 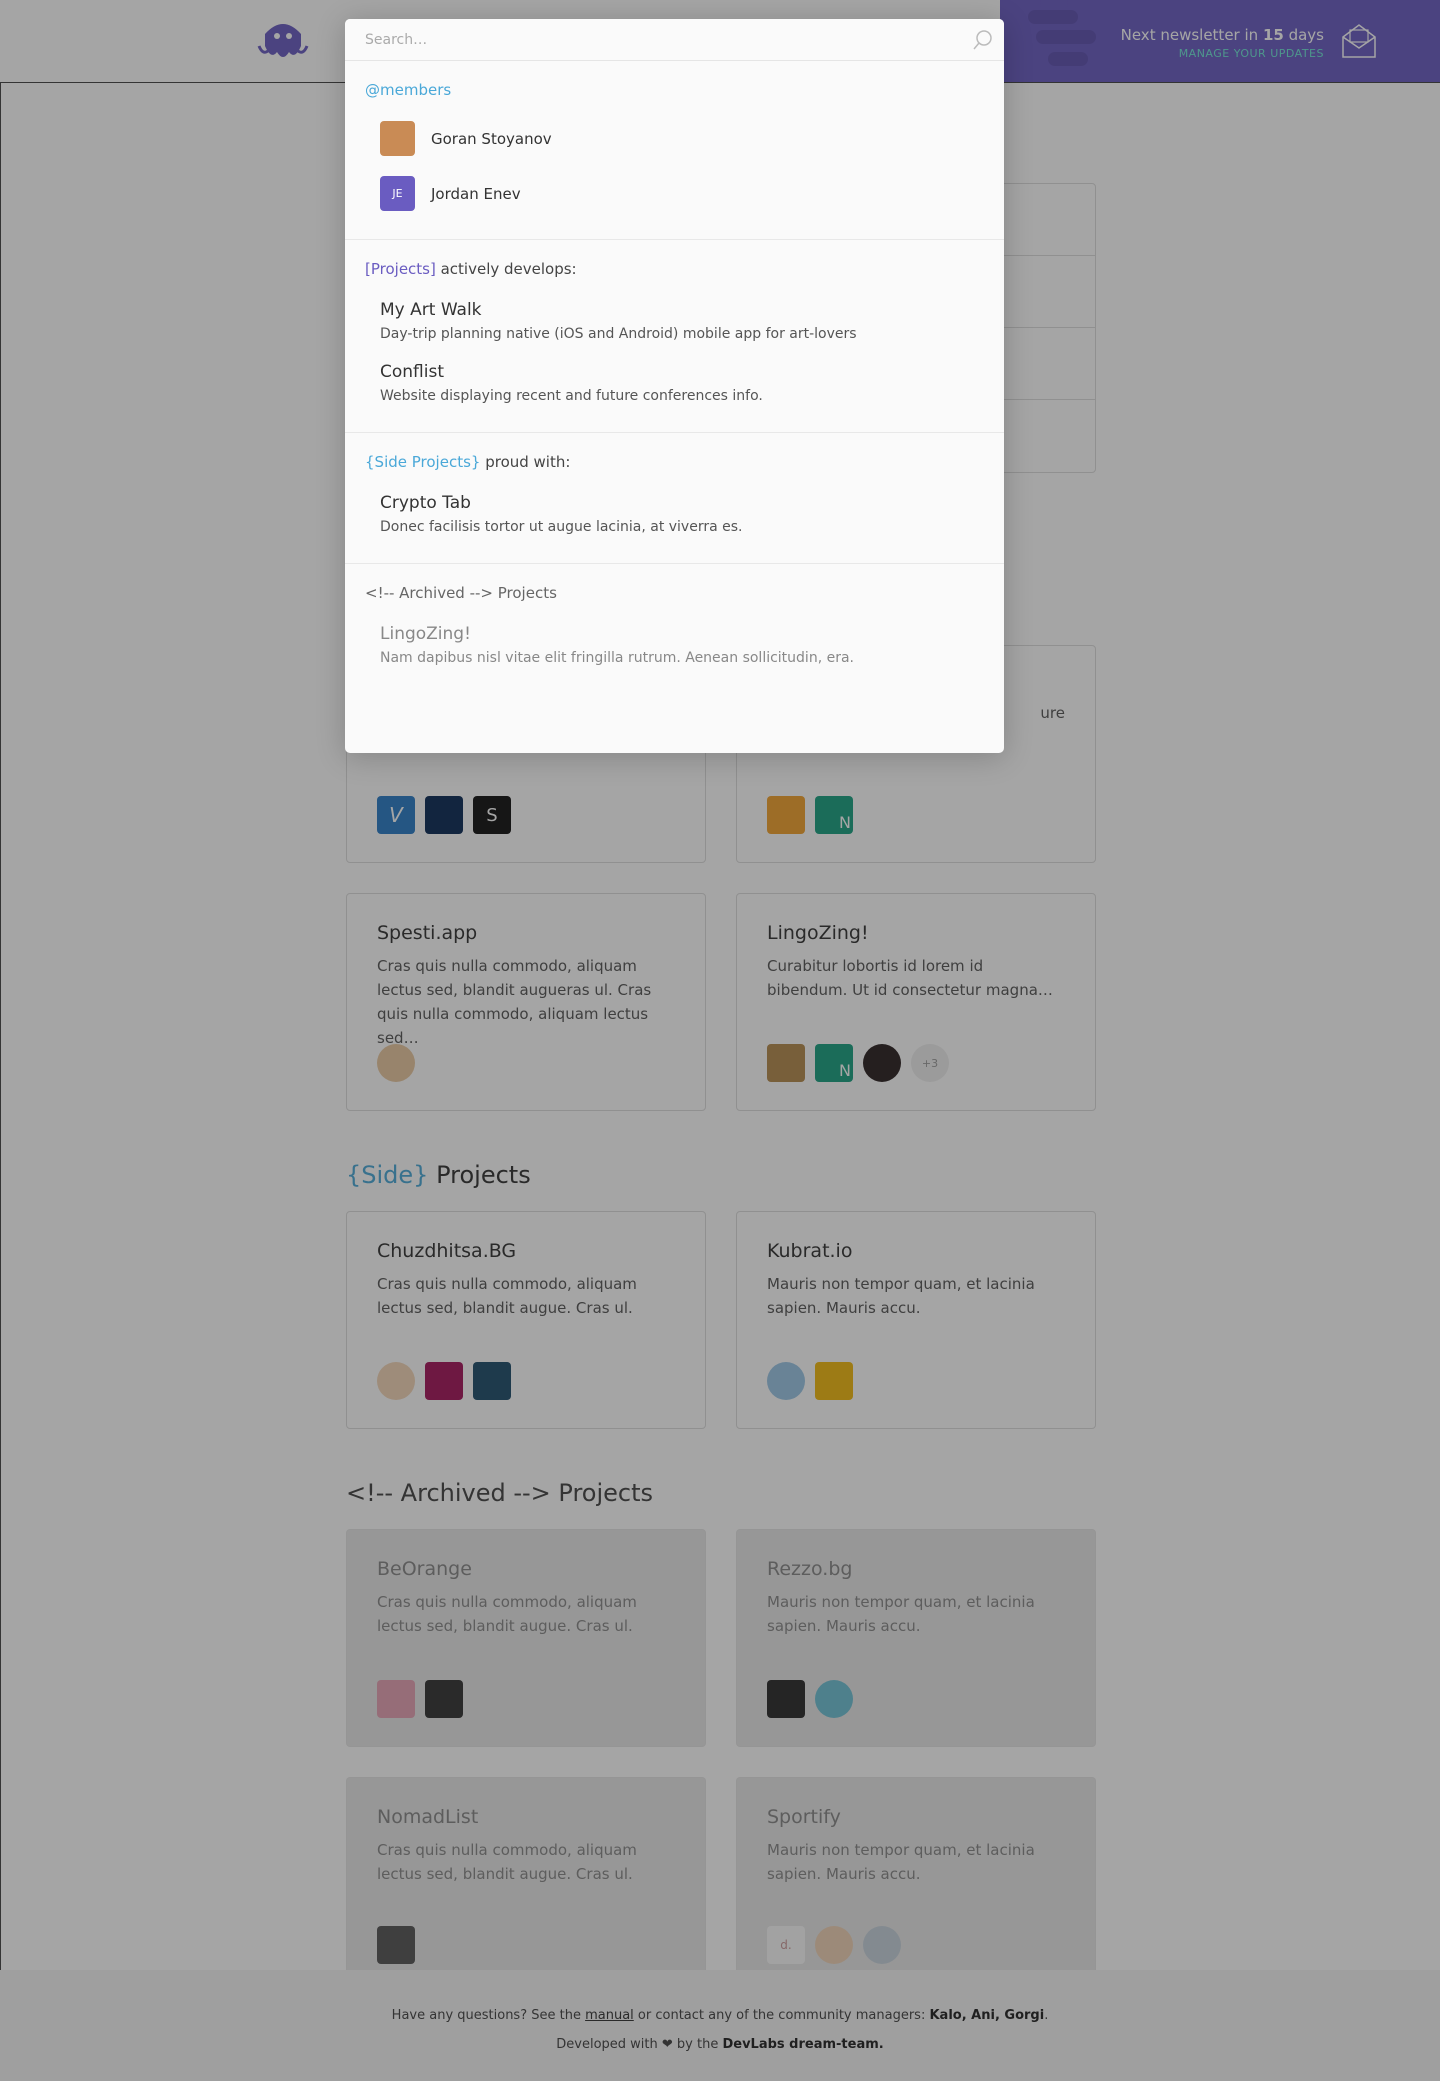 I want to click on search-bar, so click(x=674, y=40).